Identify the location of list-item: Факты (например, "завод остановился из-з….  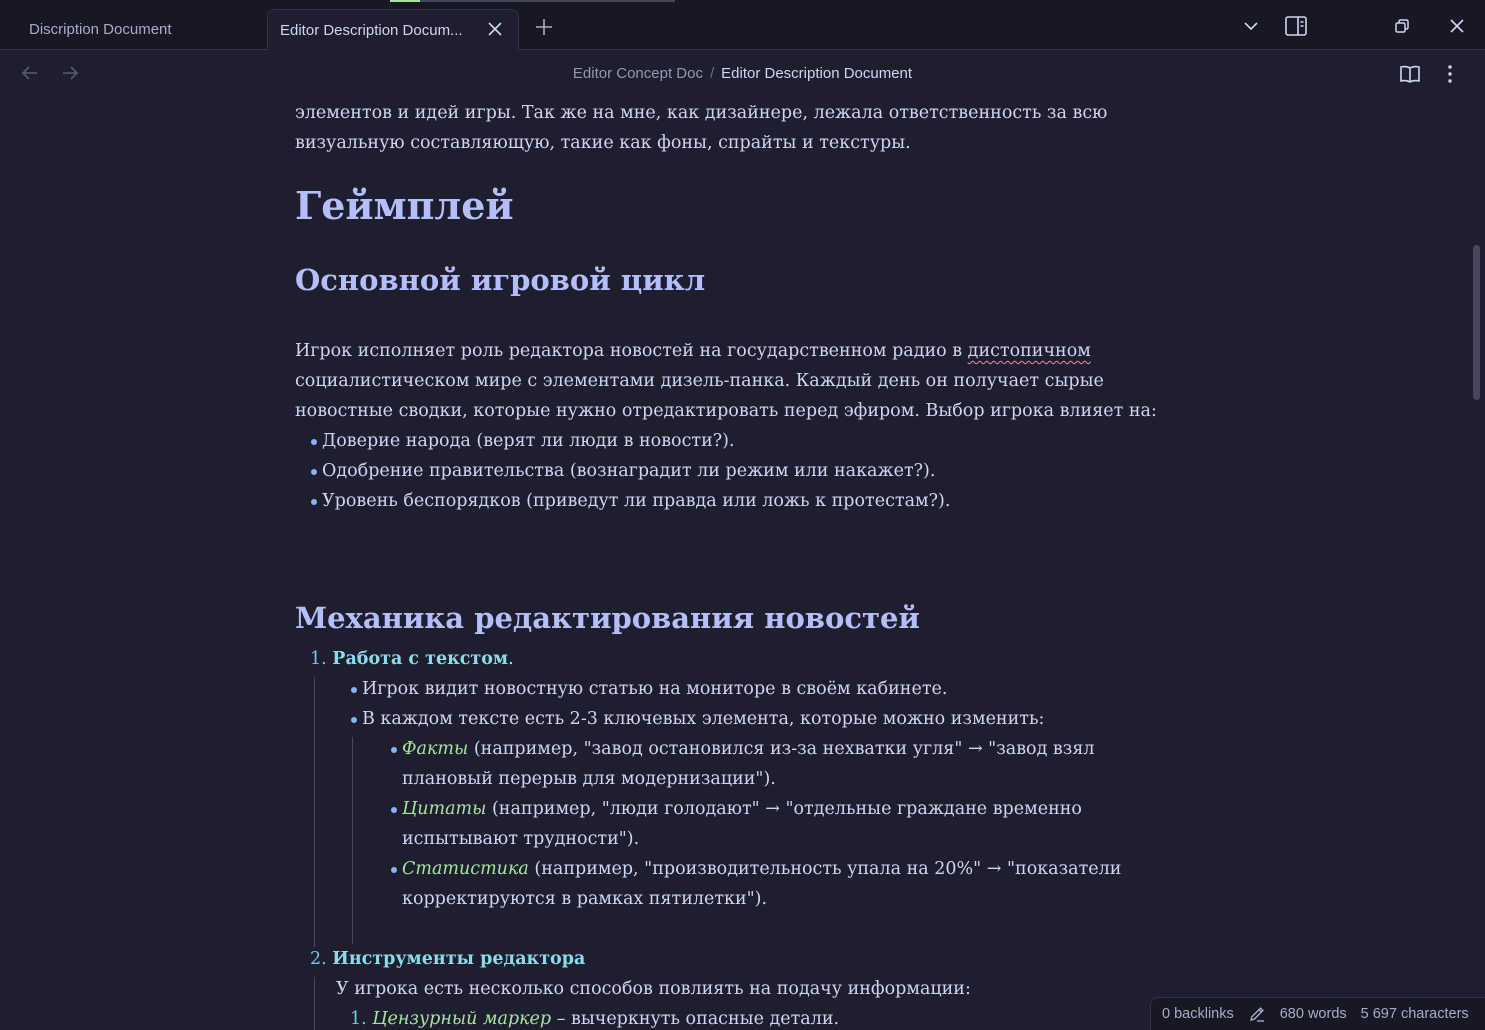
(748, 749).